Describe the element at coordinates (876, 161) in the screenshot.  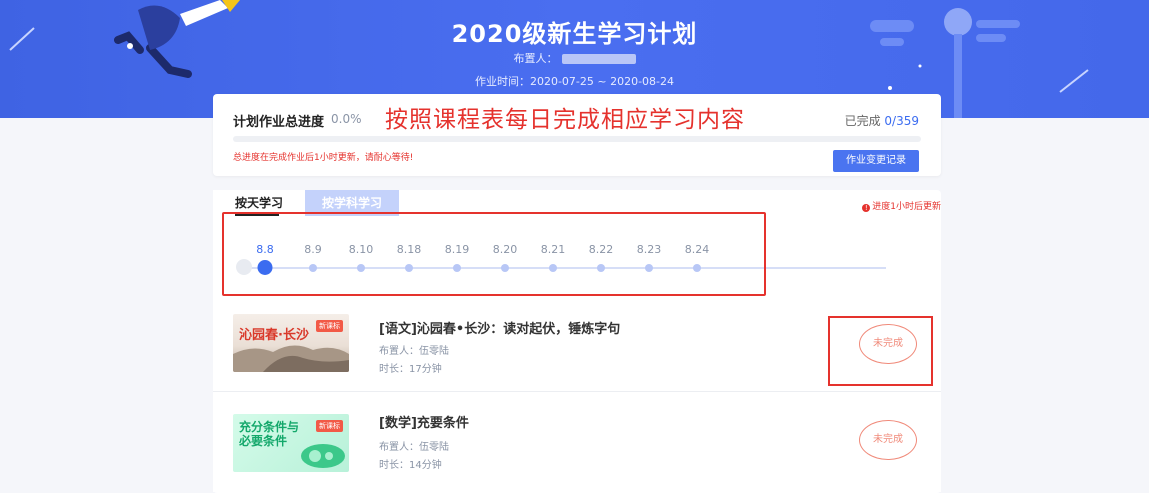
I see `change-record-button: 作业变更记录` at that location.